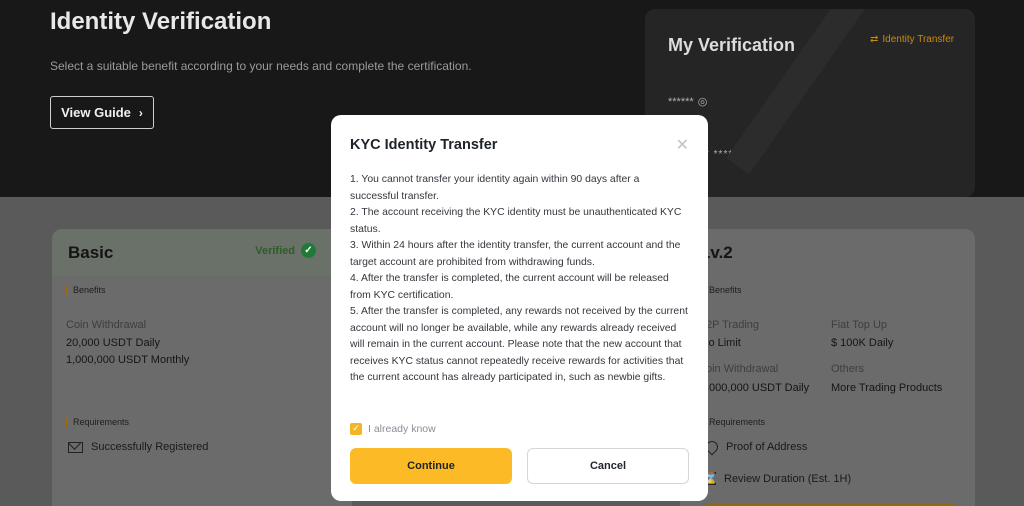 Image resolution: width=1024 pixels, height=506 pixels. What do you see at coordinates (75, 447) in the screenshot?
I see `mail-icon` at bounding box center [75, 447].